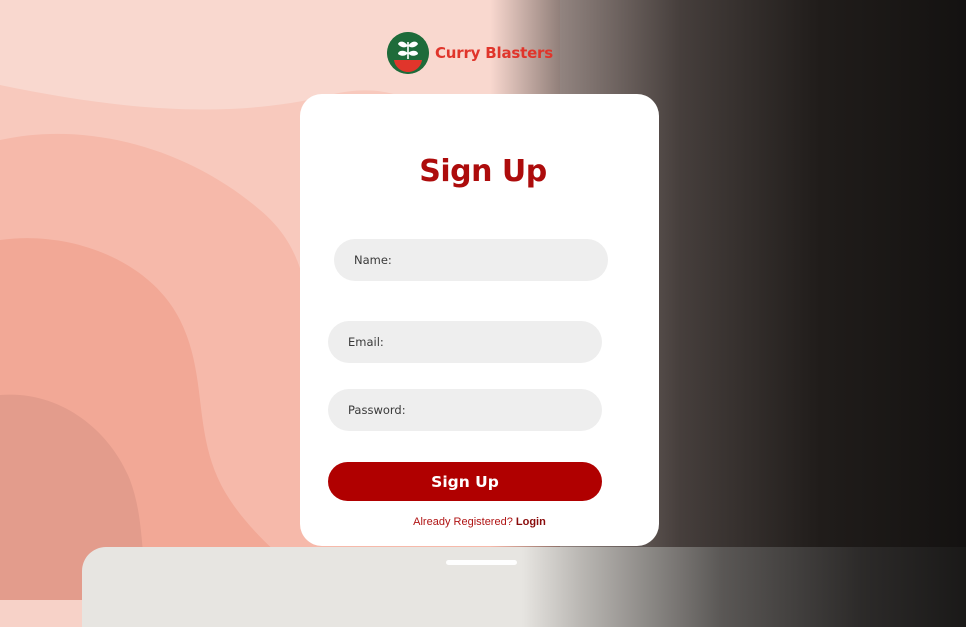 The height and width of the screenshot is (627, 966). What do you see at coordinates (377, 410) in the screenshot?
I see `password-label: Password:` at bounding box center [377, 410].